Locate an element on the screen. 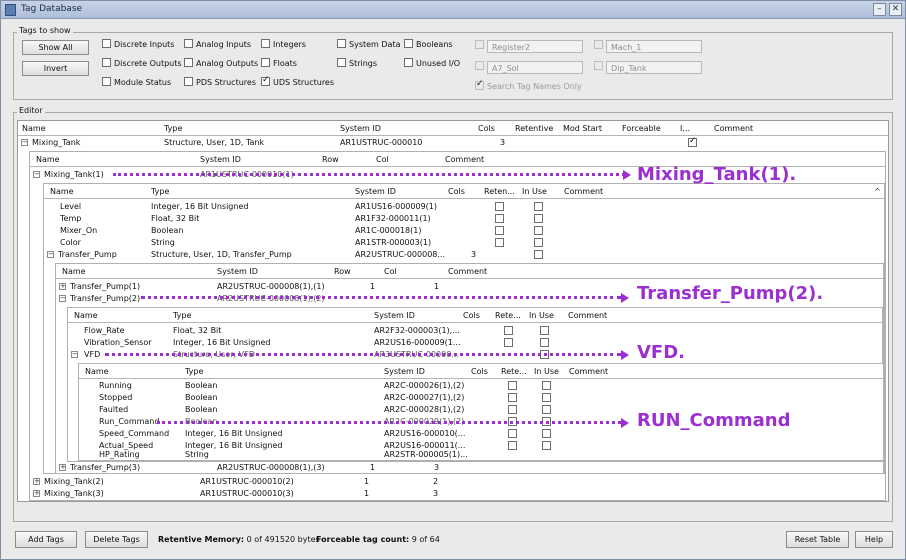  floats-checkbox: Floats is located at coordinates (279, 63).